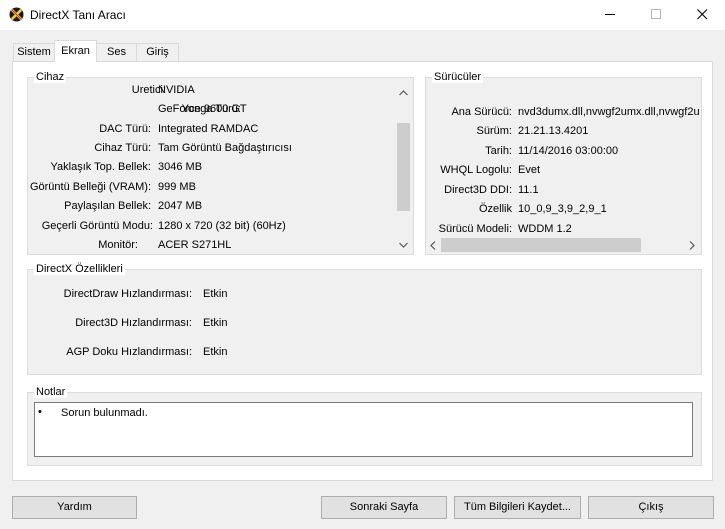 The image size is (725, 529). I want to click on driver-label: Ana Sürücü:, so click(481, 112).